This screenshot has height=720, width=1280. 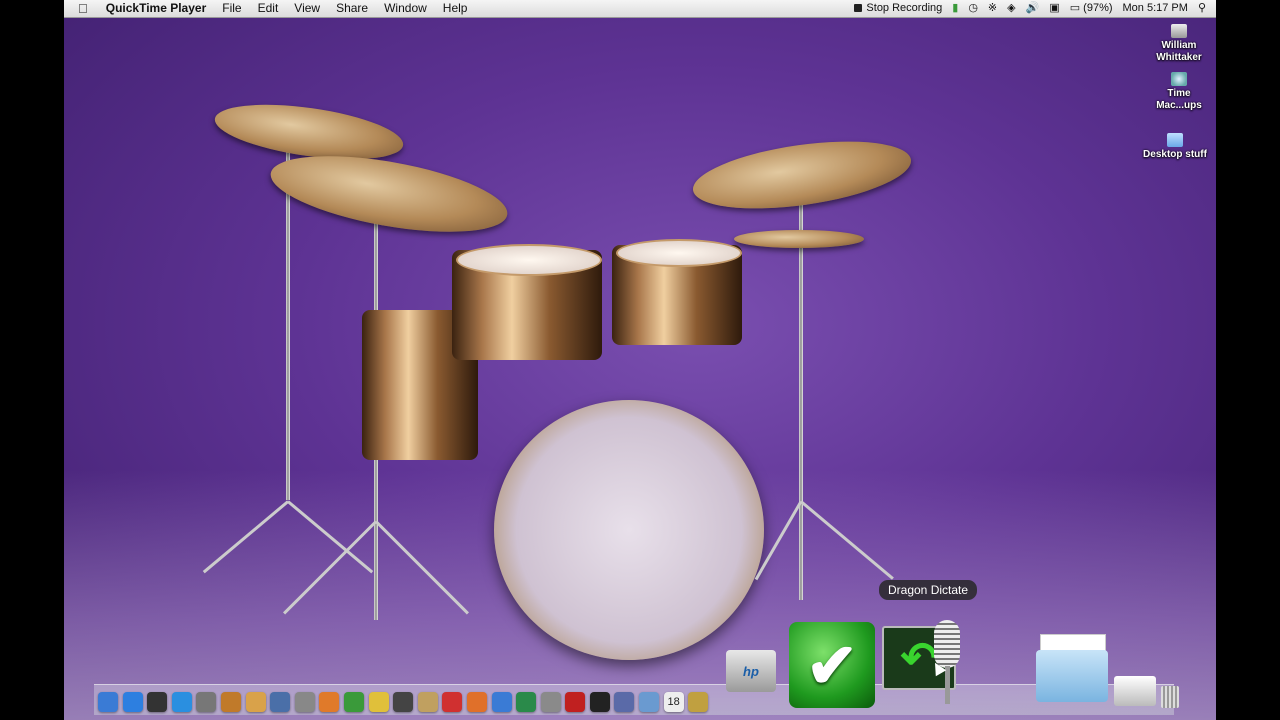 I want to click on time-machine-disk-icon, so click(x=1179, y=79).